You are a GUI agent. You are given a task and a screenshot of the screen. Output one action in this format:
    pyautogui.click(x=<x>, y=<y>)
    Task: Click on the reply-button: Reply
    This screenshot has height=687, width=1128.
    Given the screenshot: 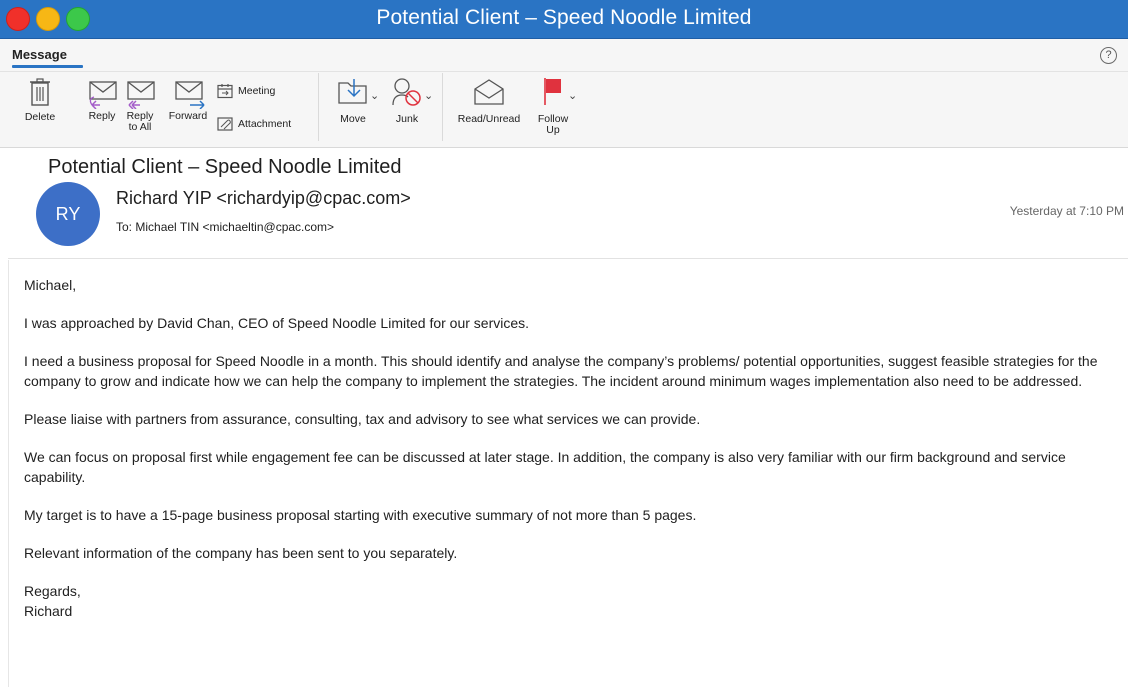 What is the action you would take?
    pyautogui.click(x=102, y=100)
    